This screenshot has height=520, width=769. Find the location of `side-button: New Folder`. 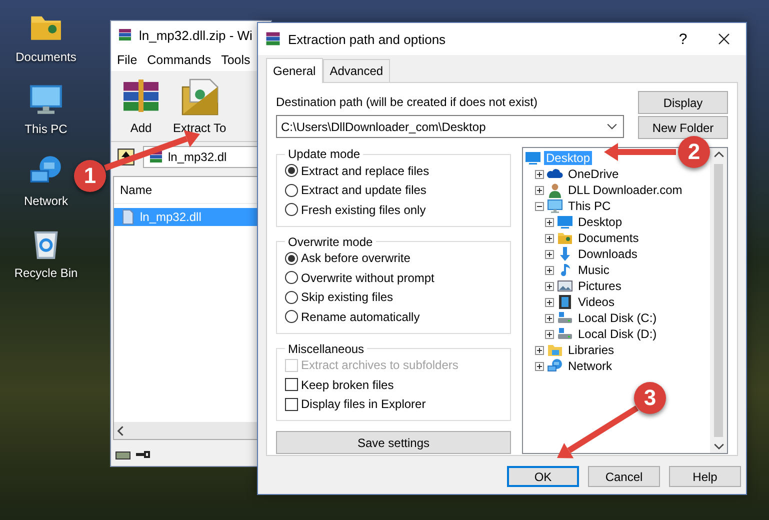

side-button: New Folder is located at coordinates (683, 127).